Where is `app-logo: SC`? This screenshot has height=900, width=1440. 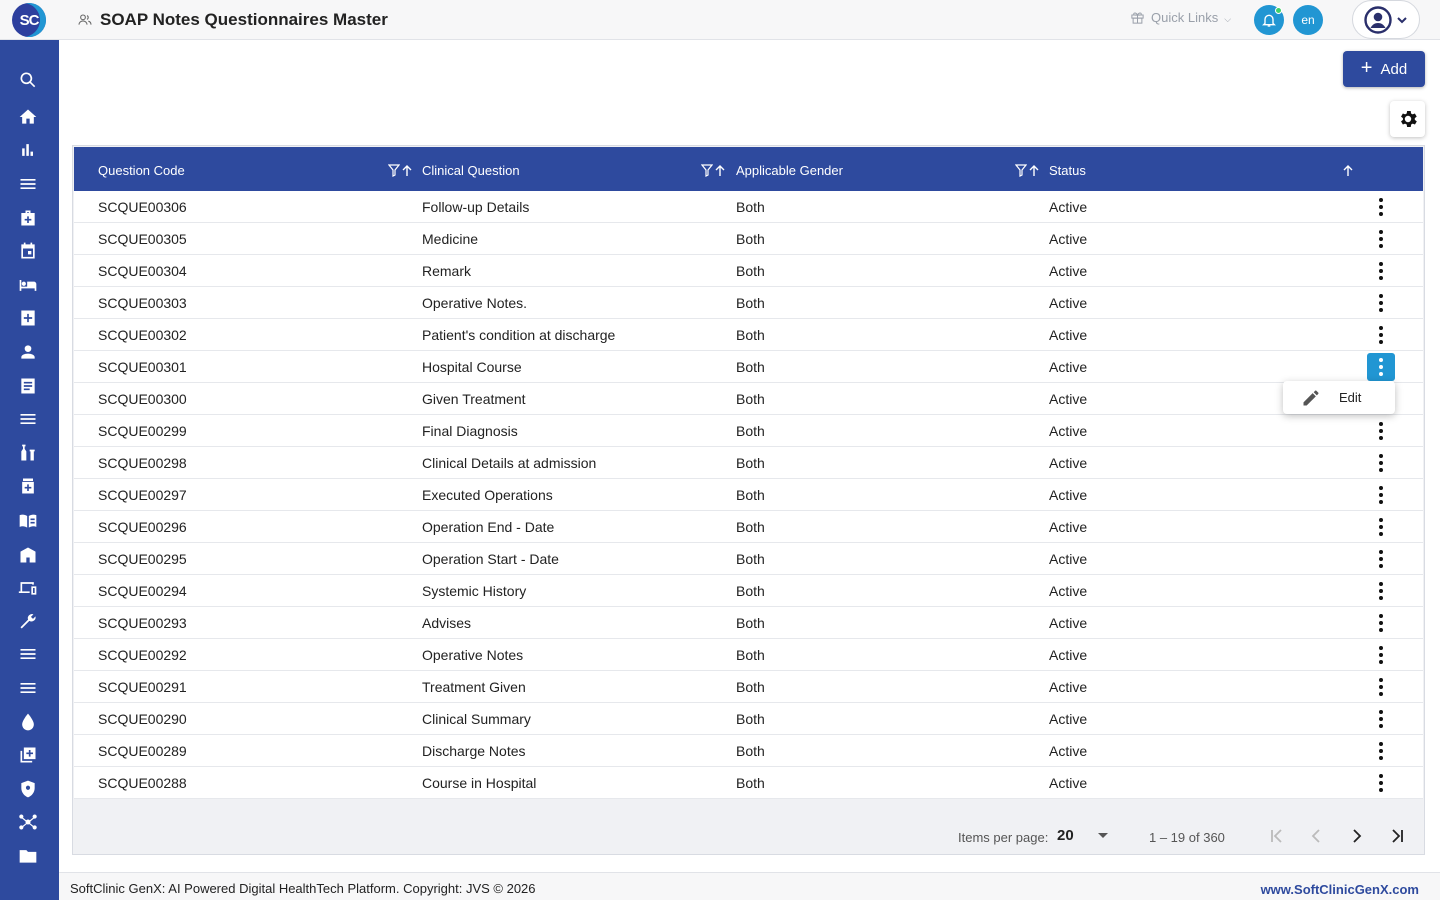
app-logo: SC is located at coordinates (29, 20).